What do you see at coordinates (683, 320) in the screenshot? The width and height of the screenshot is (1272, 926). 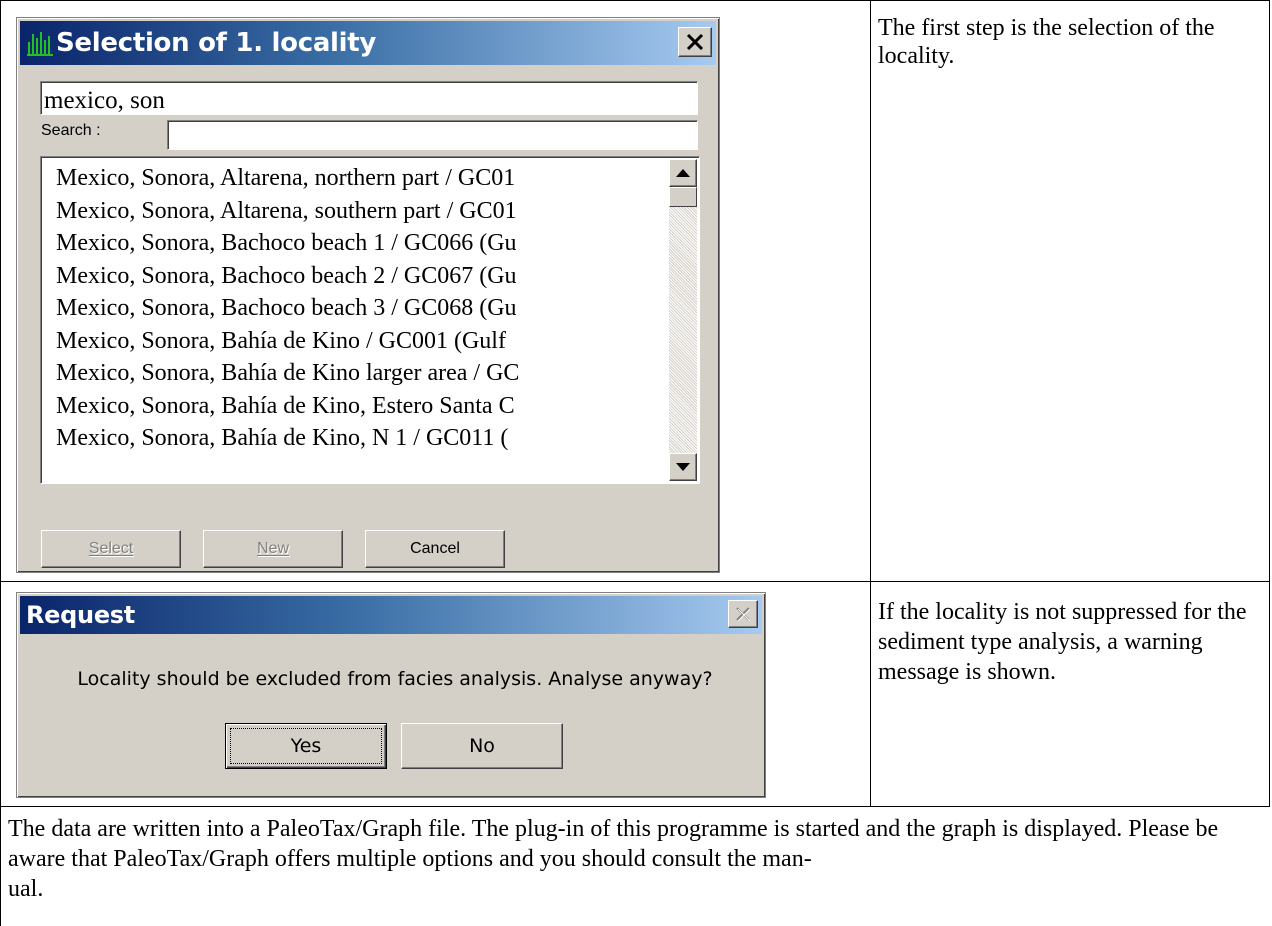 I see `vertical-scrollbar` at bounding box center [683, 320].